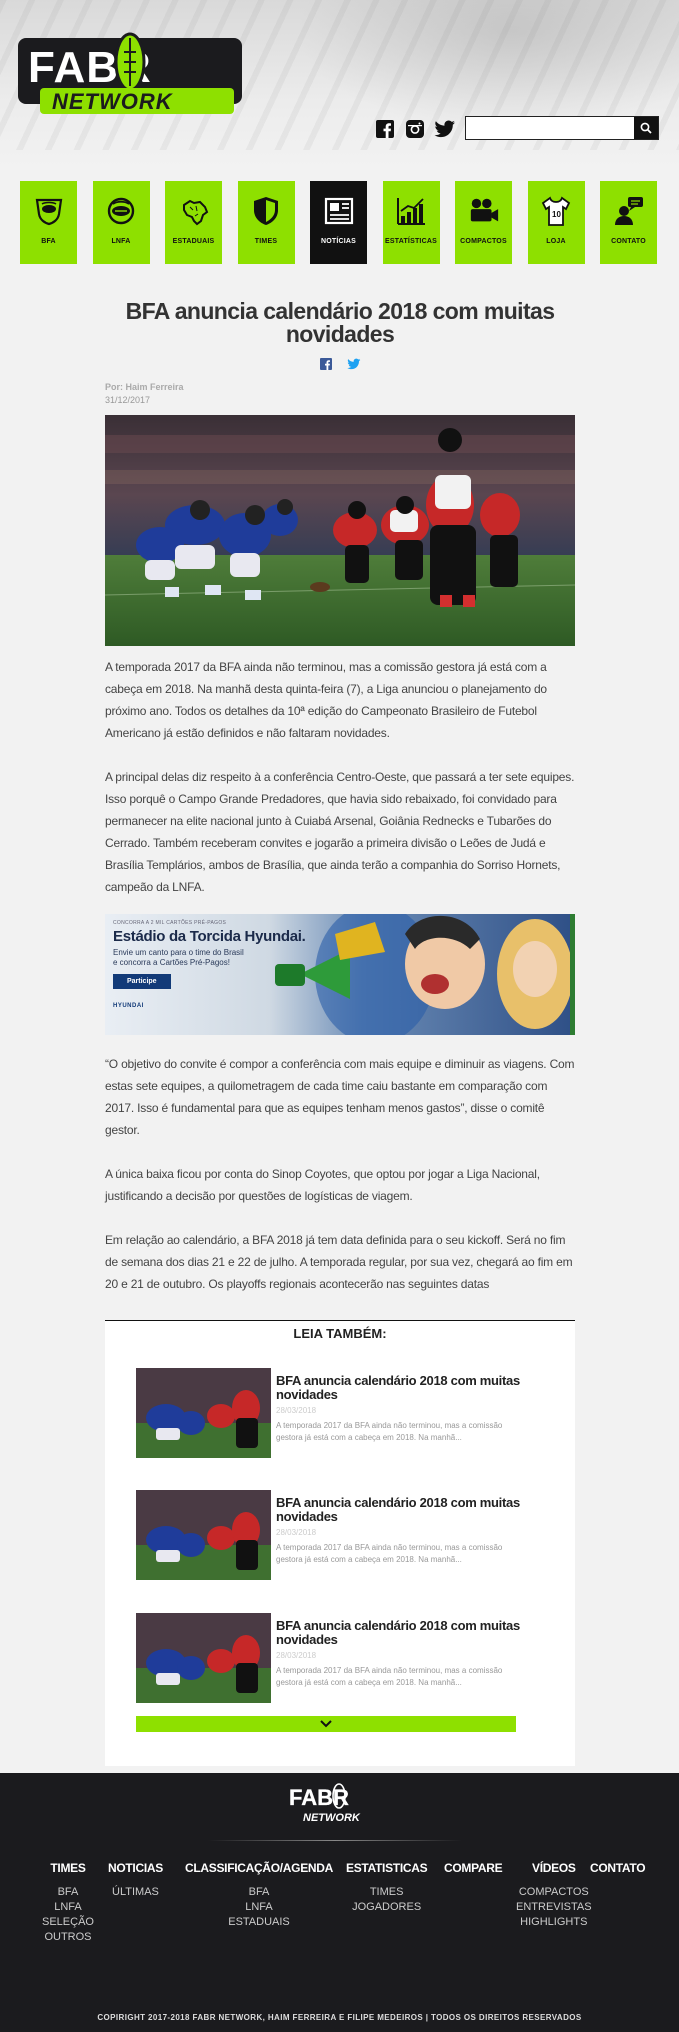  I want to click on search-button, so click(646, 128).